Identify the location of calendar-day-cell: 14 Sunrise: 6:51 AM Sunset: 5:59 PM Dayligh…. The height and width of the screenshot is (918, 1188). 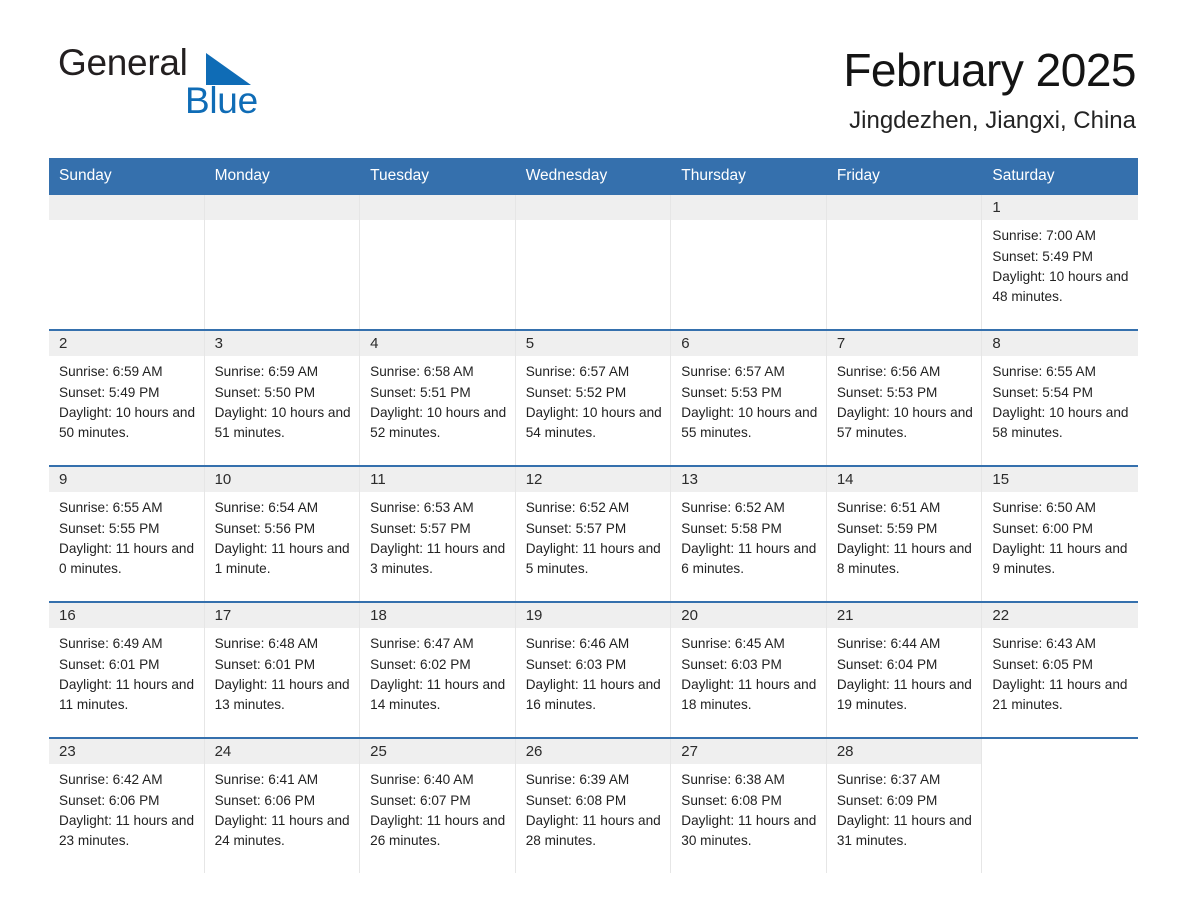
(904, 534).